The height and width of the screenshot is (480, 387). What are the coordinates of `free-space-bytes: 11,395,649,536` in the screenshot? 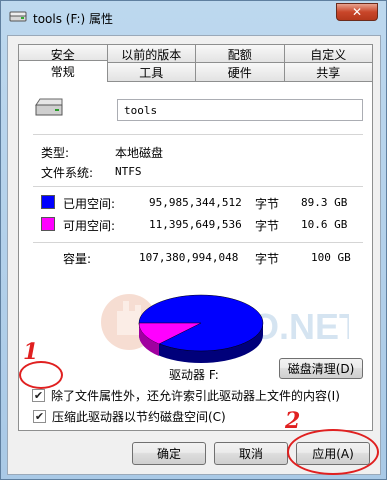 It's located at (195, 224).